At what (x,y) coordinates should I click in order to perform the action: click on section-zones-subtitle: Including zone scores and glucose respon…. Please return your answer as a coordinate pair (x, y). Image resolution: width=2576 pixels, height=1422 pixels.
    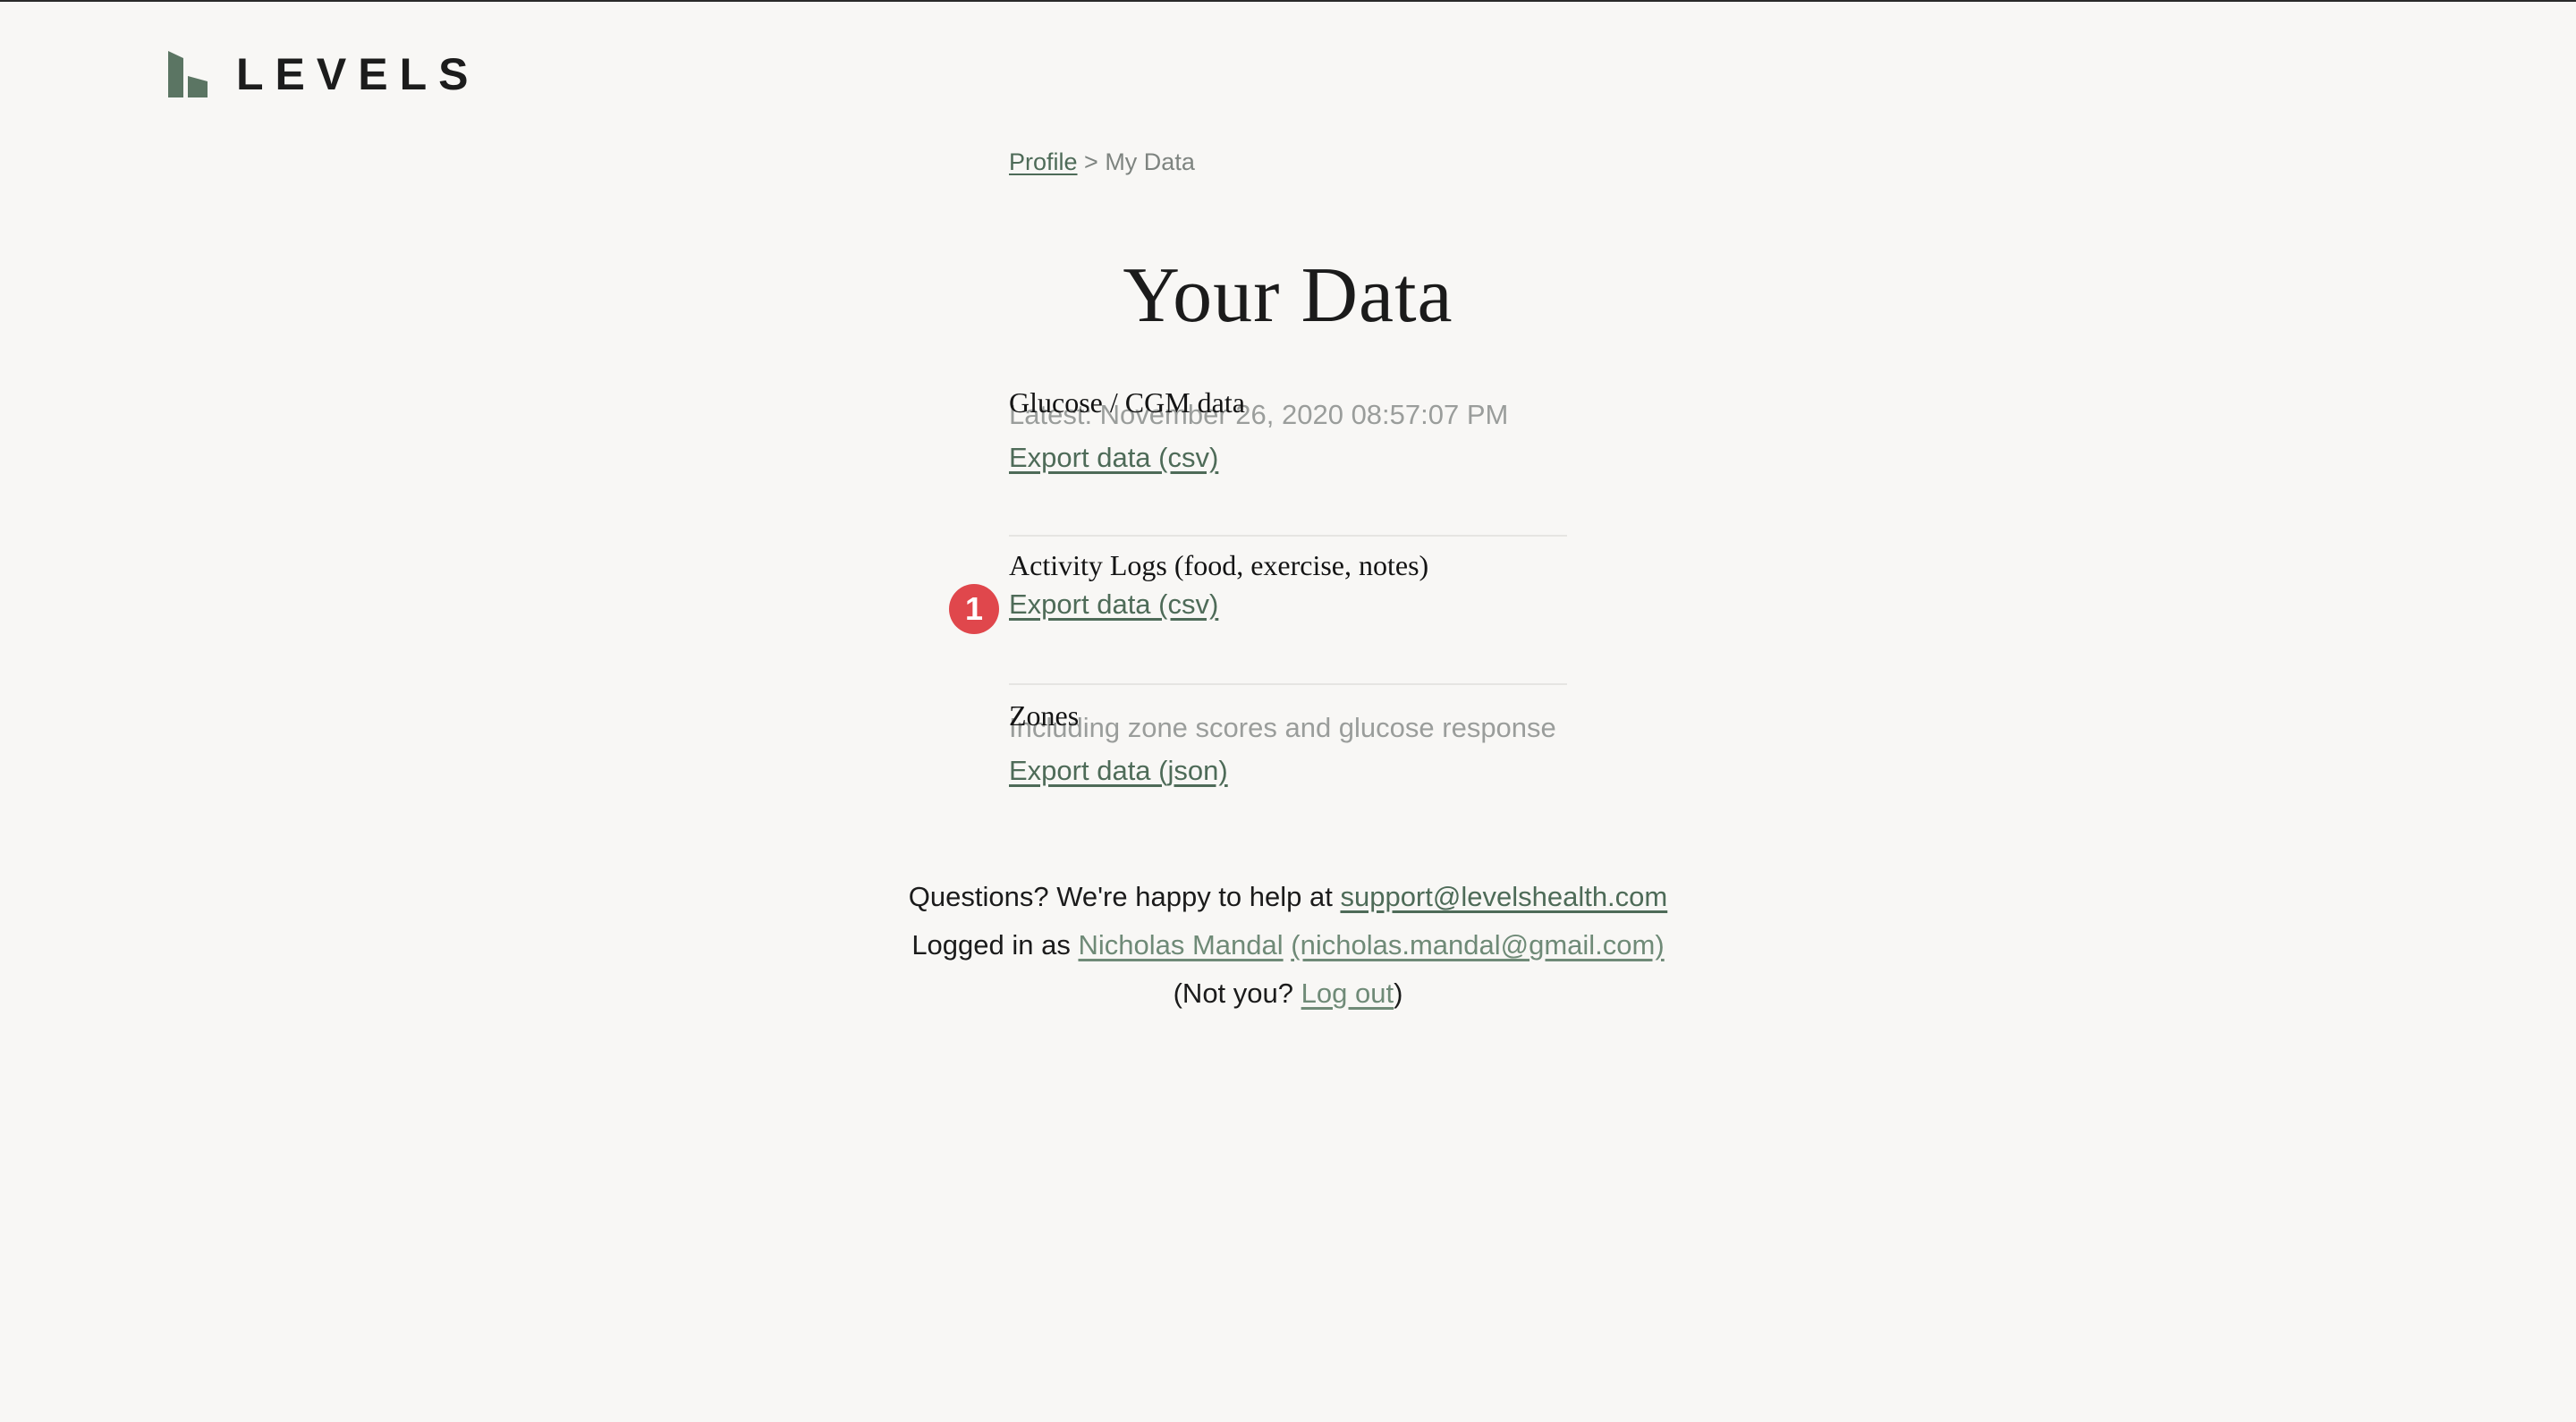
    Looking at the image, I should click on (1282, 727).